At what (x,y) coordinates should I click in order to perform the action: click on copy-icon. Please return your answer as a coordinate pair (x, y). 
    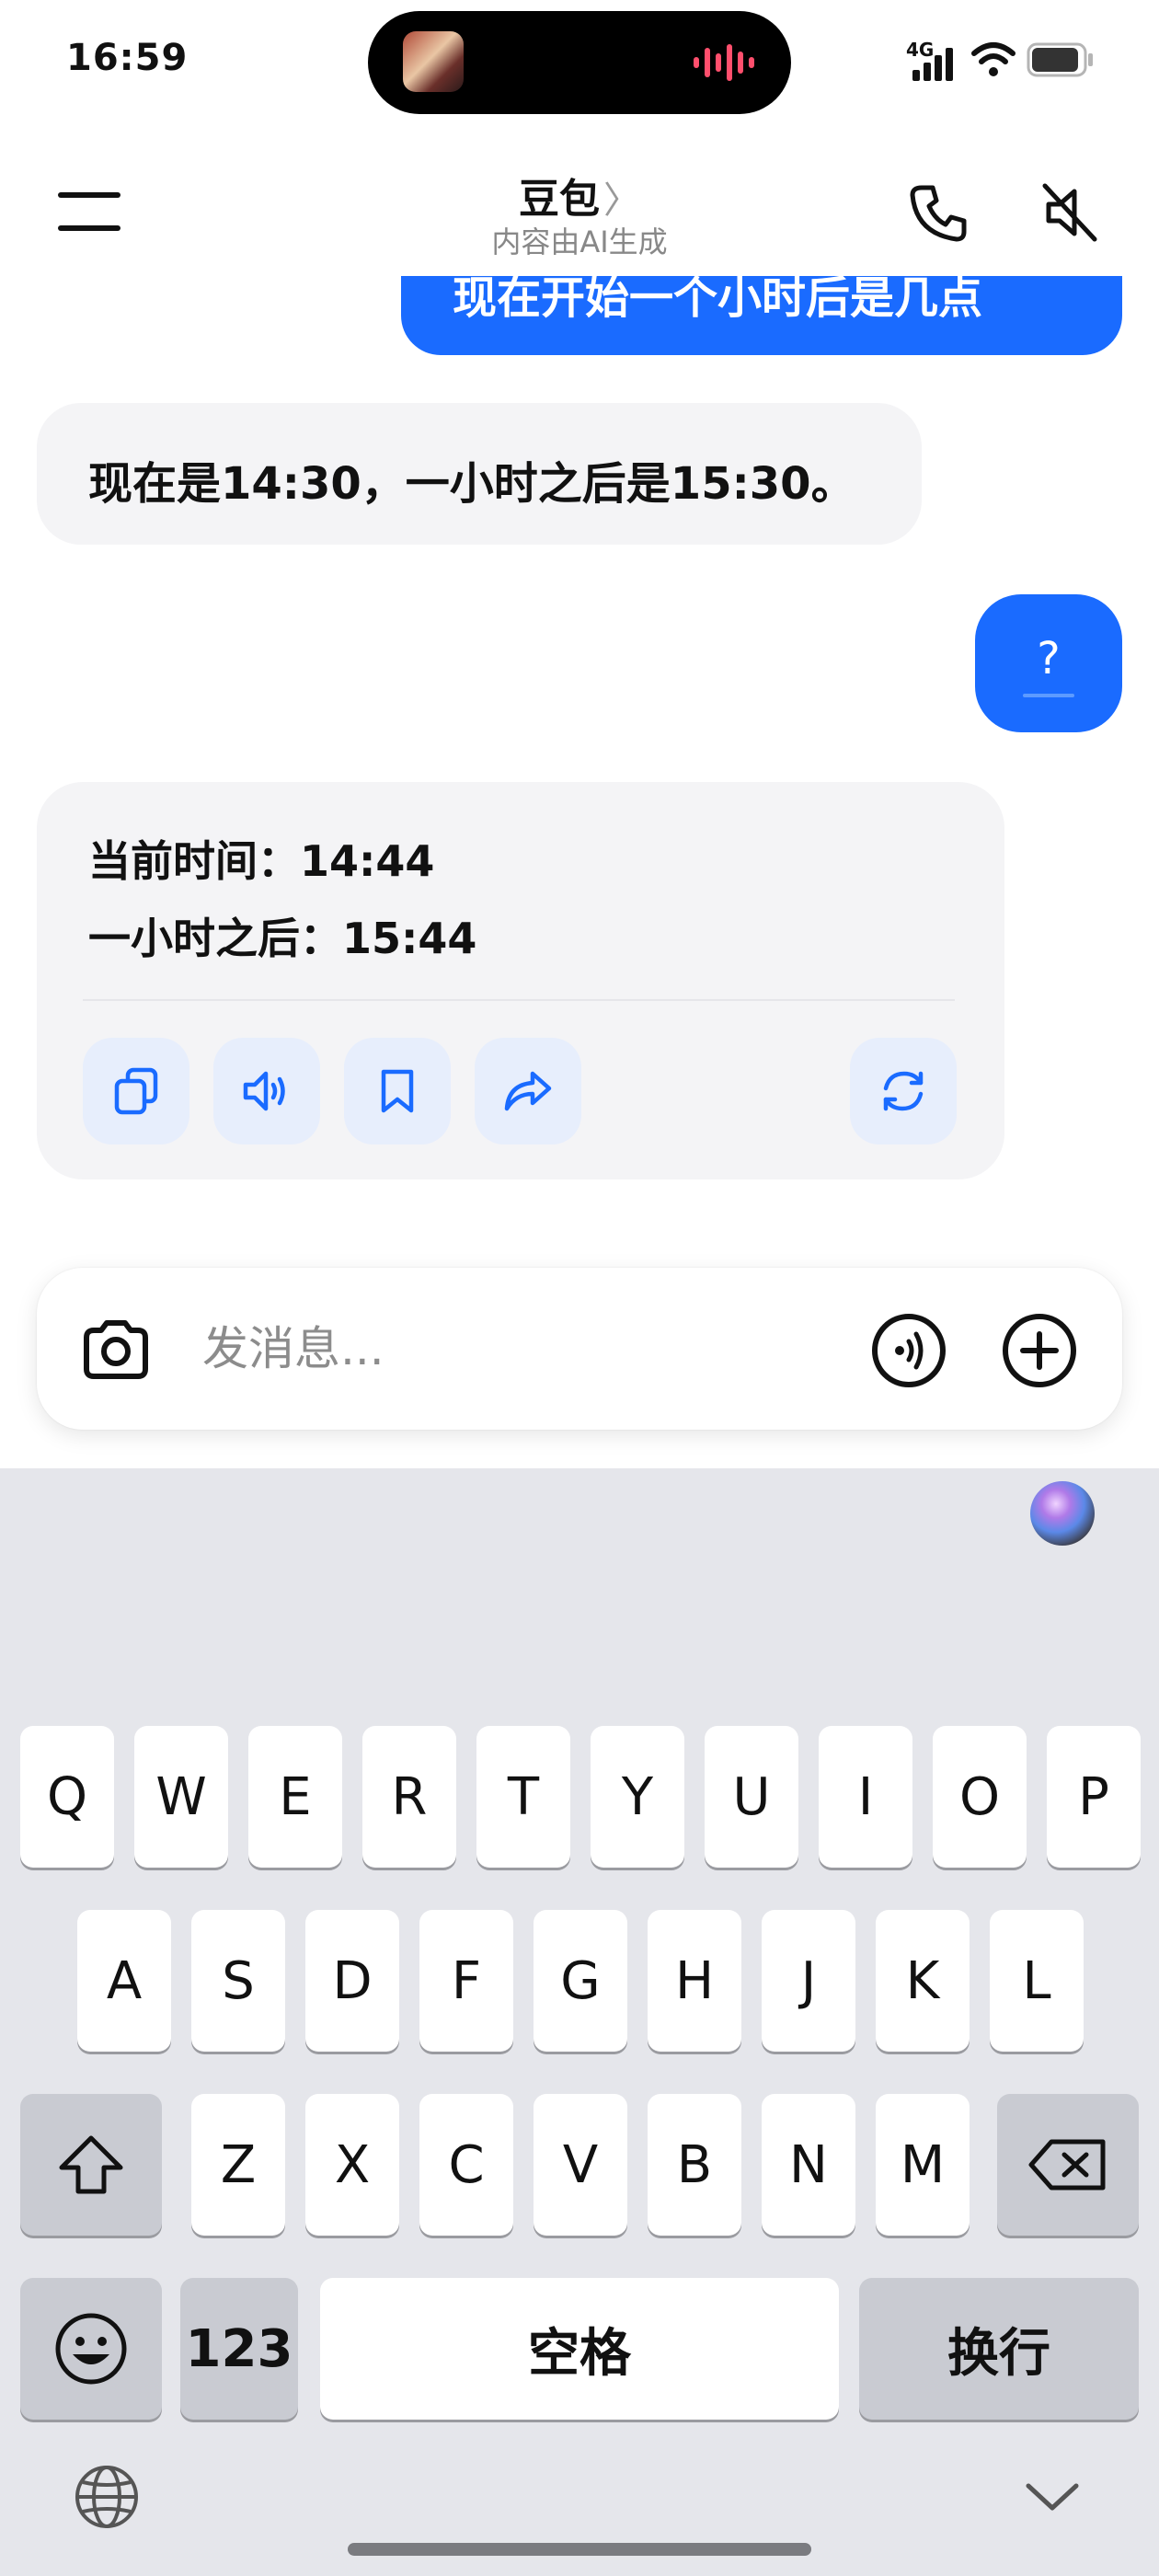
    Looking at the image, I should click on (136, 1091).